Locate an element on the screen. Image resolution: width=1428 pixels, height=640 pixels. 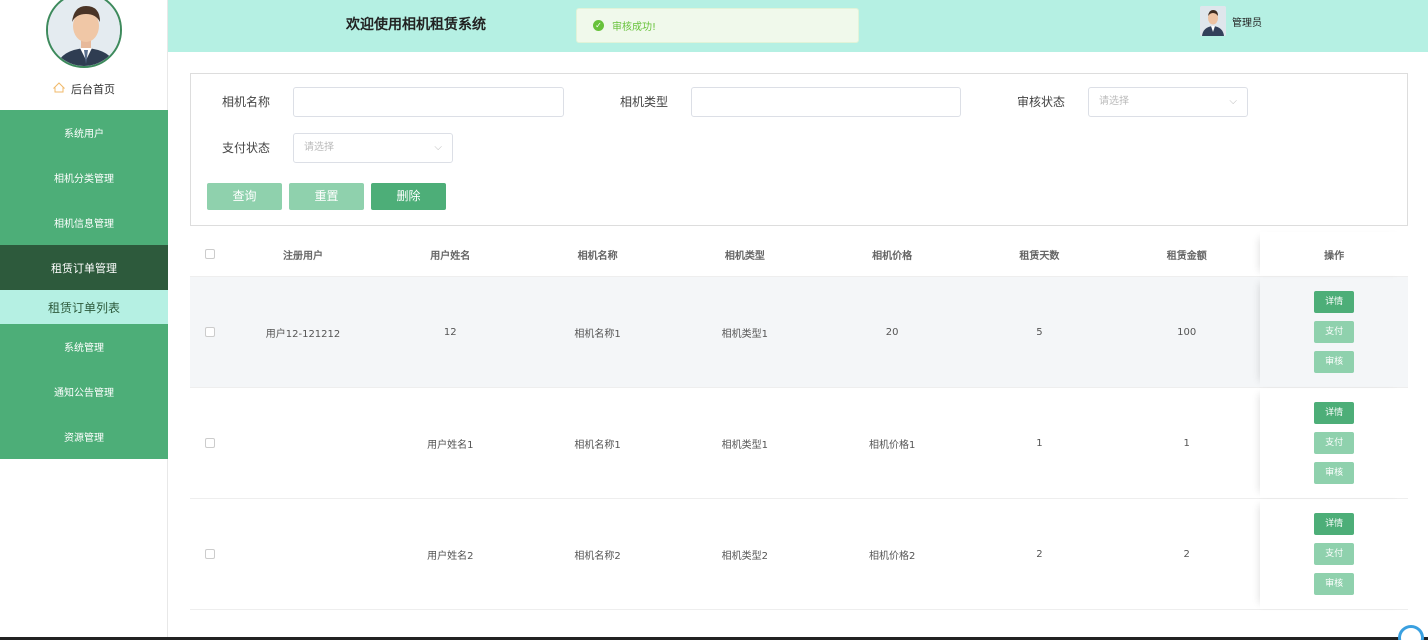
cell-rental-amount: 100 is located at coordinates (1187, 332).